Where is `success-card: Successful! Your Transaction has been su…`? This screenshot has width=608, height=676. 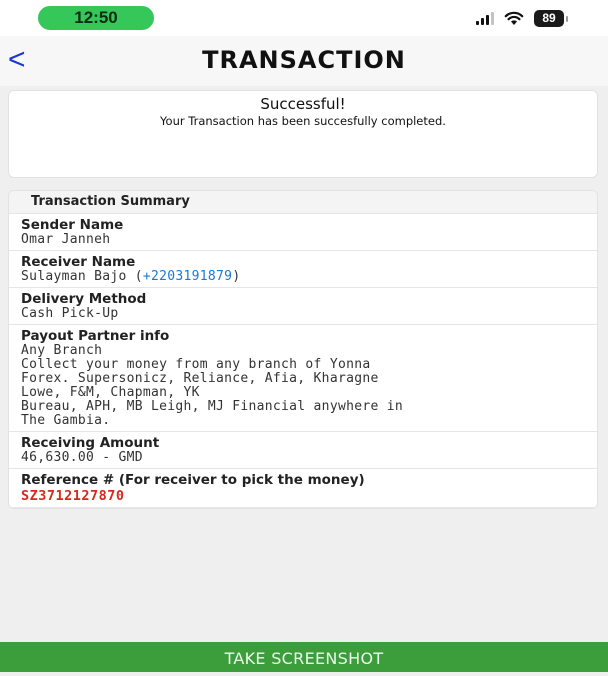
success-card: Successful! Your Transaction has been su… is located at coordinates (303, 134).